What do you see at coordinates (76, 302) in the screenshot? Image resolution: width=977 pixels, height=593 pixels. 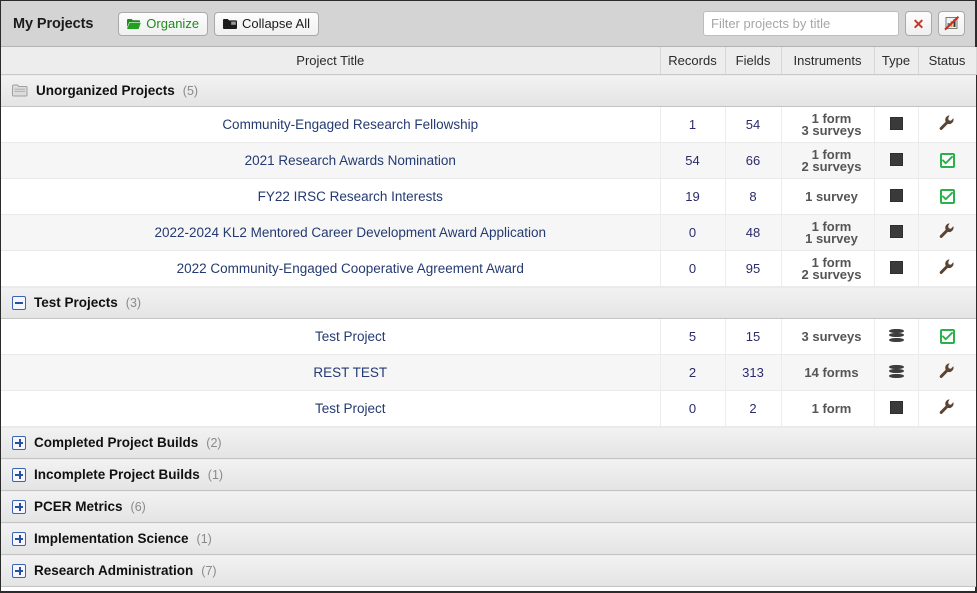 I see `project-group-name: Test Projects` at bounding box center [76, 302].